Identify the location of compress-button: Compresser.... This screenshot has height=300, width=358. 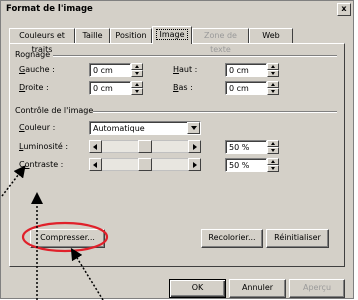
(67, 238).